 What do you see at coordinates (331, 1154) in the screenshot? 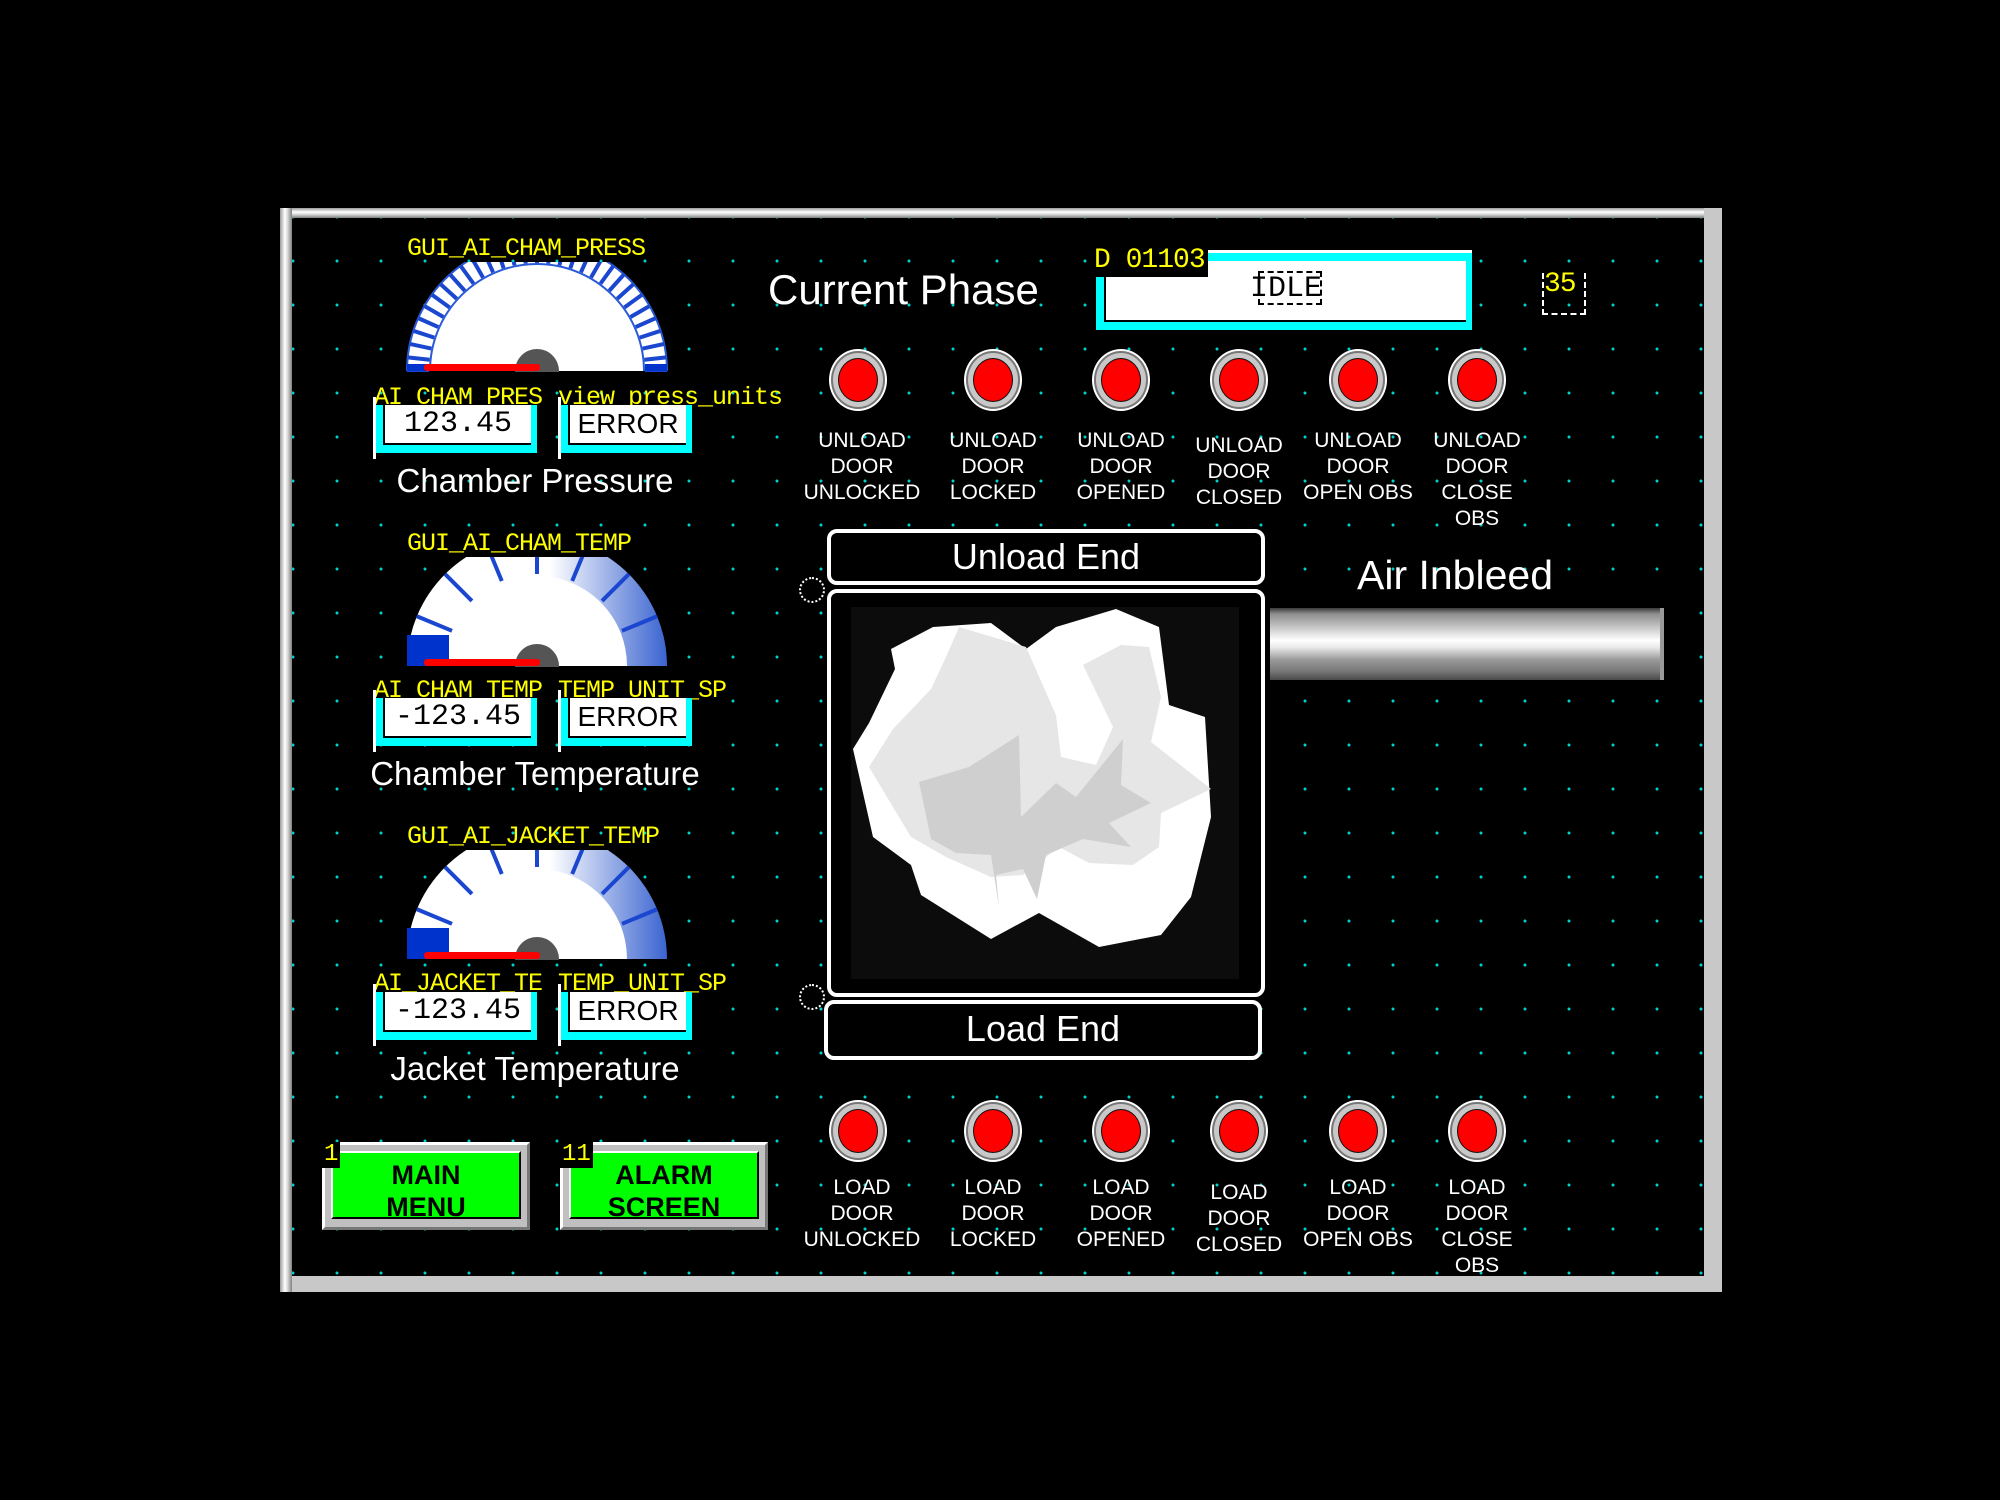
I see `main-menu-screen-tag: 1` at bounding box center [331, 1154].